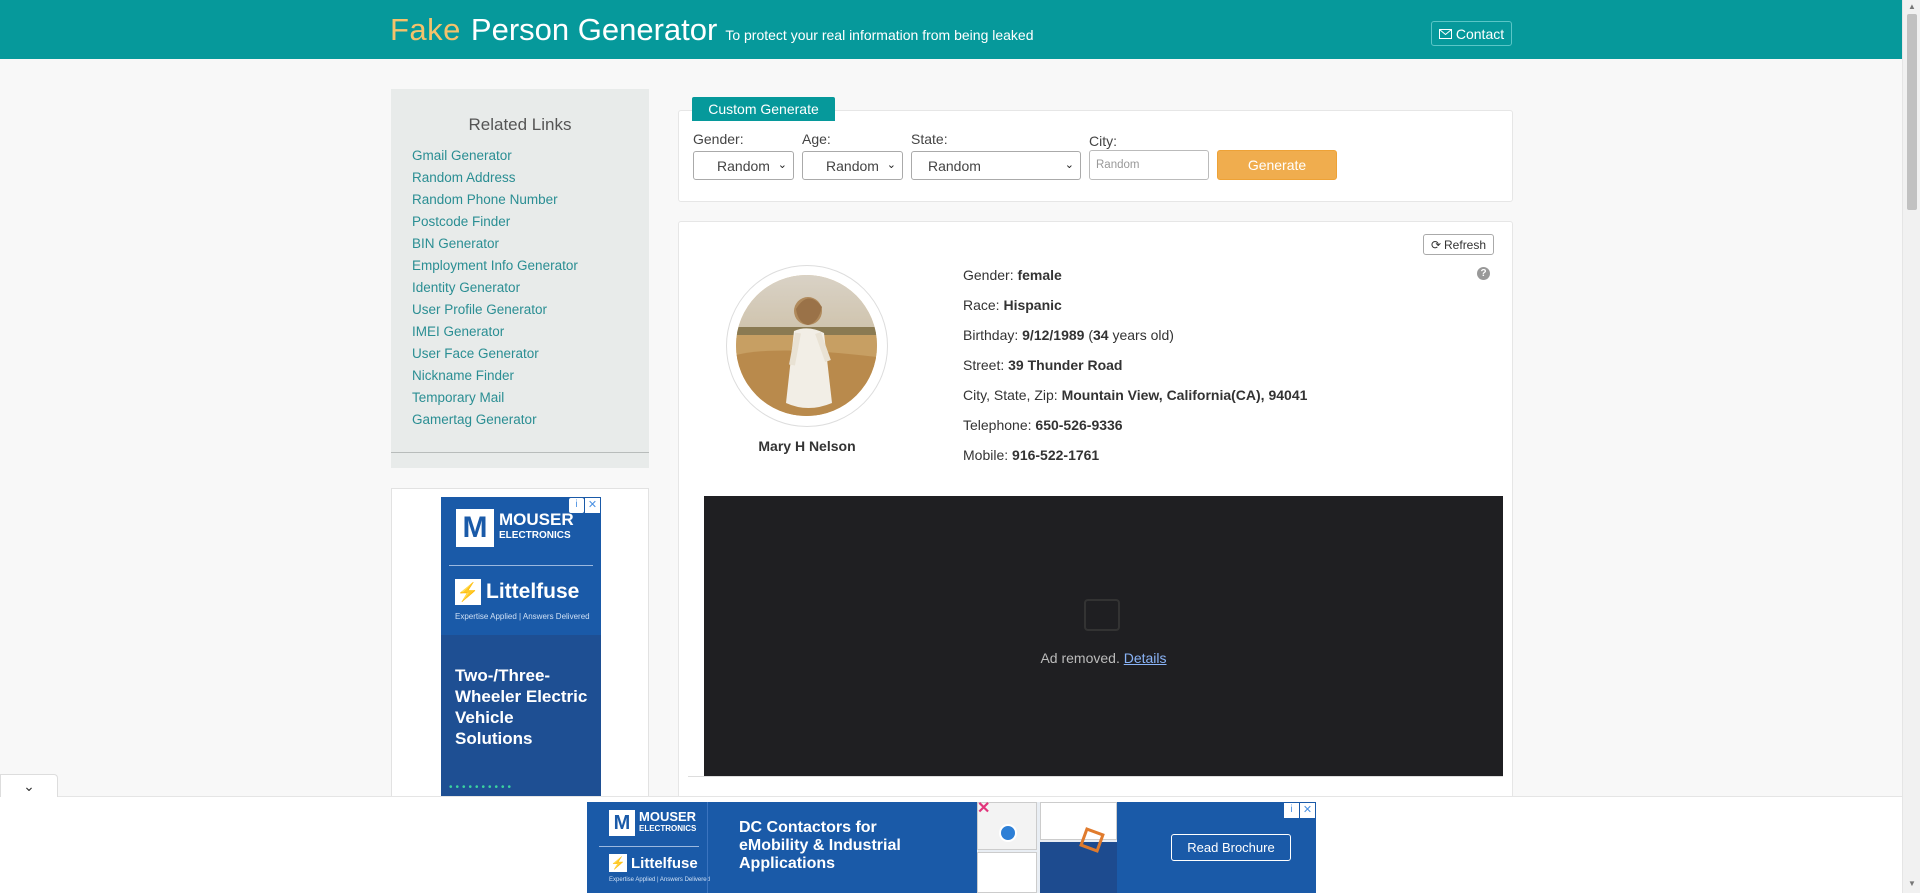 The height and width of the screenshot is (893, 1920). I want to click on help-icon: ?, so click(1483, 273).